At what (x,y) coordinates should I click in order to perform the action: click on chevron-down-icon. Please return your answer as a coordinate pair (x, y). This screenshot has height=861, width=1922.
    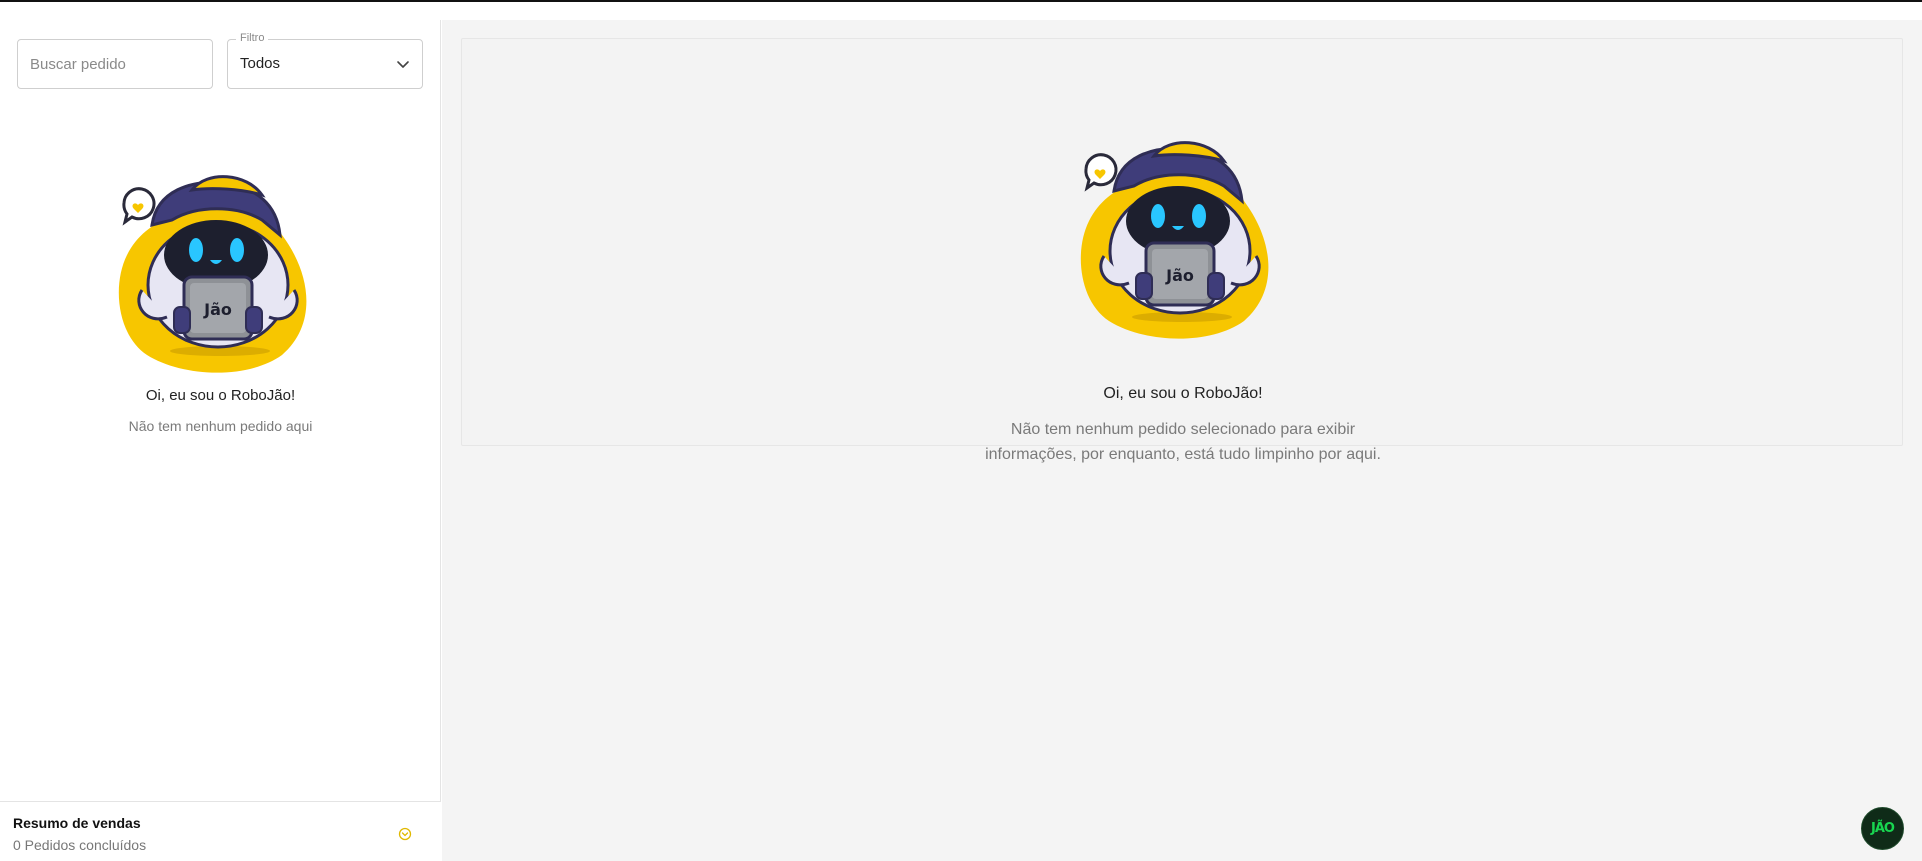
    Looking at the image, I should click on (403, 64).